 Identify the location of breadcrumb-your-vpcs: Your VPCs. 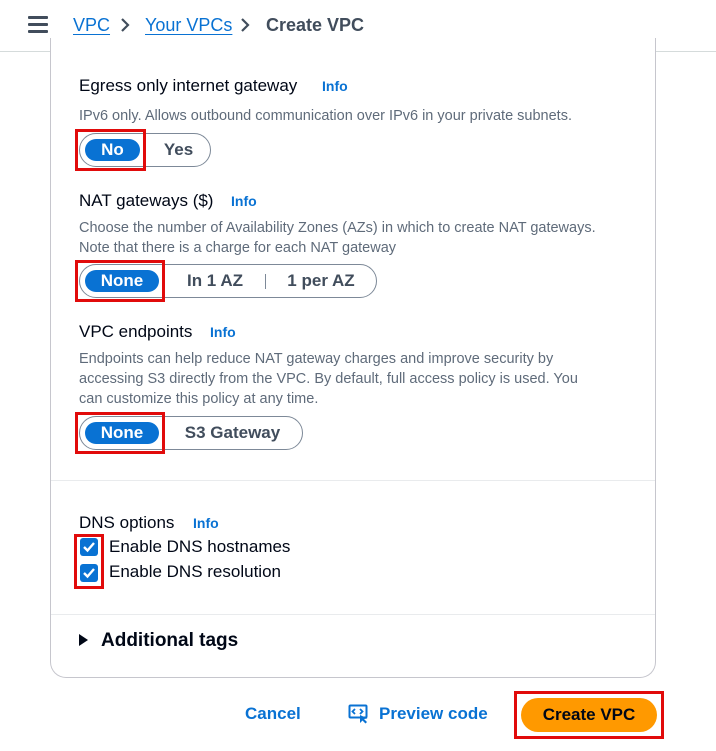
(188, 25).